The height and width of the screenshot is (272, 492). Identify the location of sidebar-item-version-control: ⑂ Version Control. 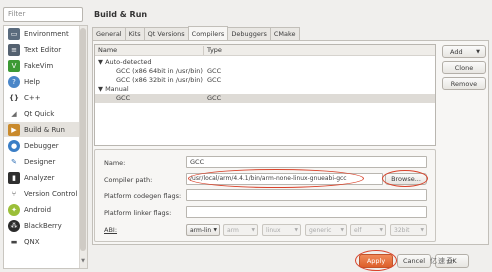
(41, 193).